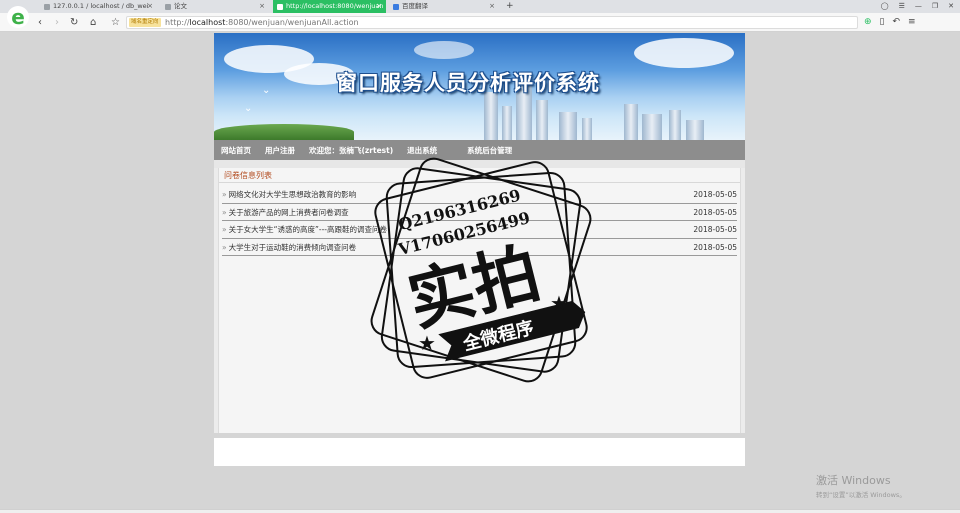 The height and width of the screenshot is (513, 960). What do you see at coordinates (292, 22) in the screenshot?
I see `url-path: :8080/wenjuan/wenjuanAll.action` at bounding box center [292, 22].